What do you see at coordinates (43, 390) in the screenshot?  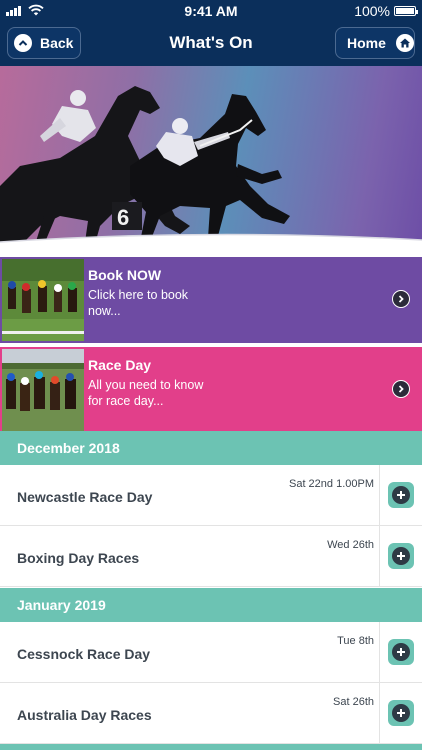 I see `race-day-thumbnail` at bounding box center [43, 390].